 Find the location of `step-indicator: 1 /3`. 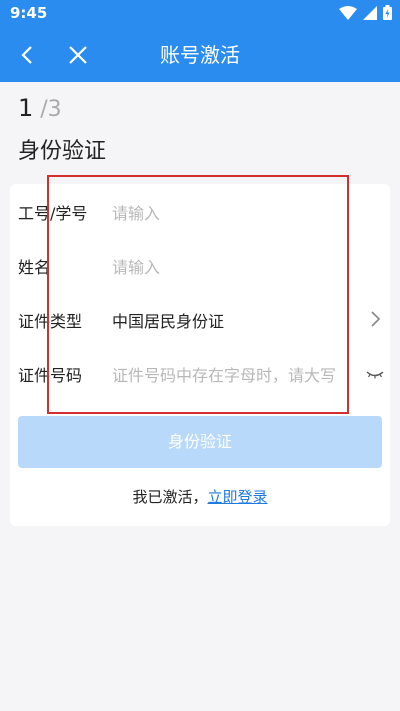

step-indicator: 1 /3 is located at coordinates (40, 108).